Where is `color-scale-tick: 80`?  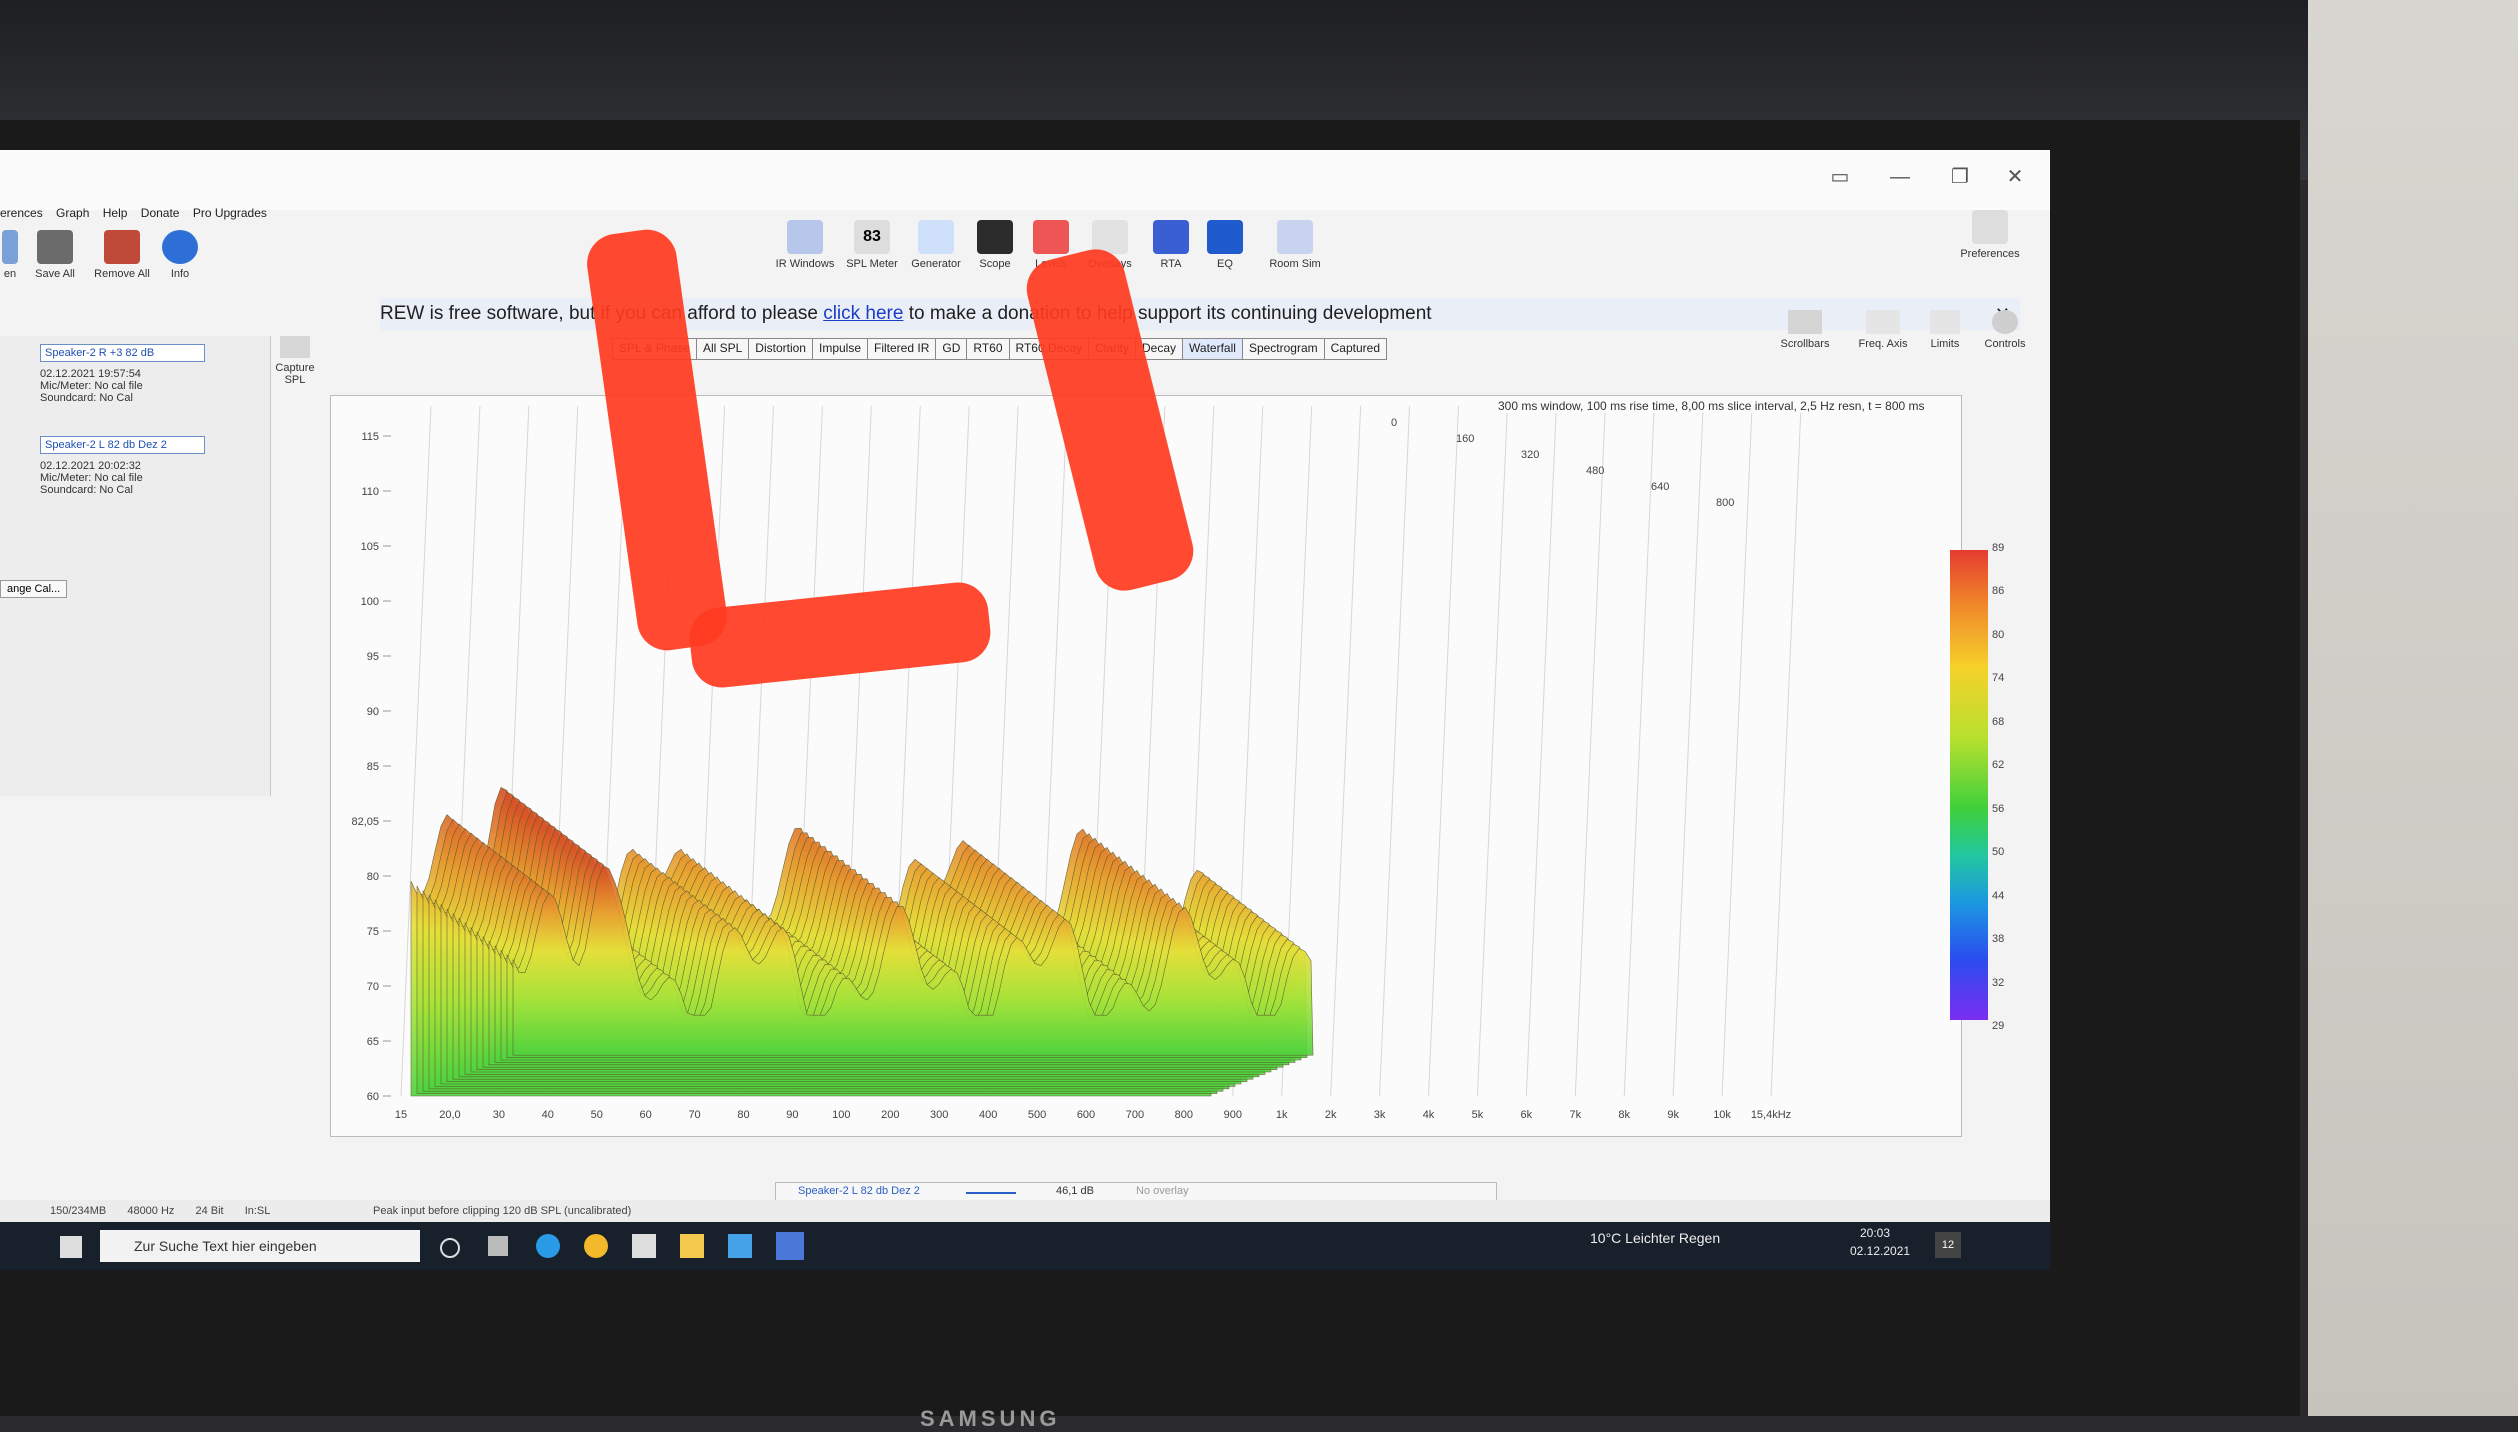
color-scale-tick: 80 is located at coordinates (1998, 634).